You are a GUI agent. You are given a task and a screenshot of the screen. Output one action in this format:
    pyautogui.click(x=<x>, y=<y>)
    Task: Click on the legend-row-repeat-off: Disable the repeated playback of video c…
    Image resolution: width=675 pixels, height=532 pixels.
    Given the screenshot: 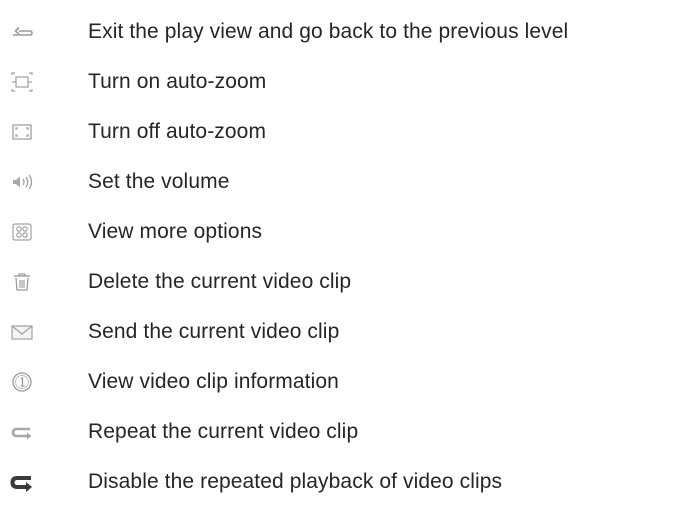 What is the action you would take?
    pyautogui.click(x=337, y=482)
    